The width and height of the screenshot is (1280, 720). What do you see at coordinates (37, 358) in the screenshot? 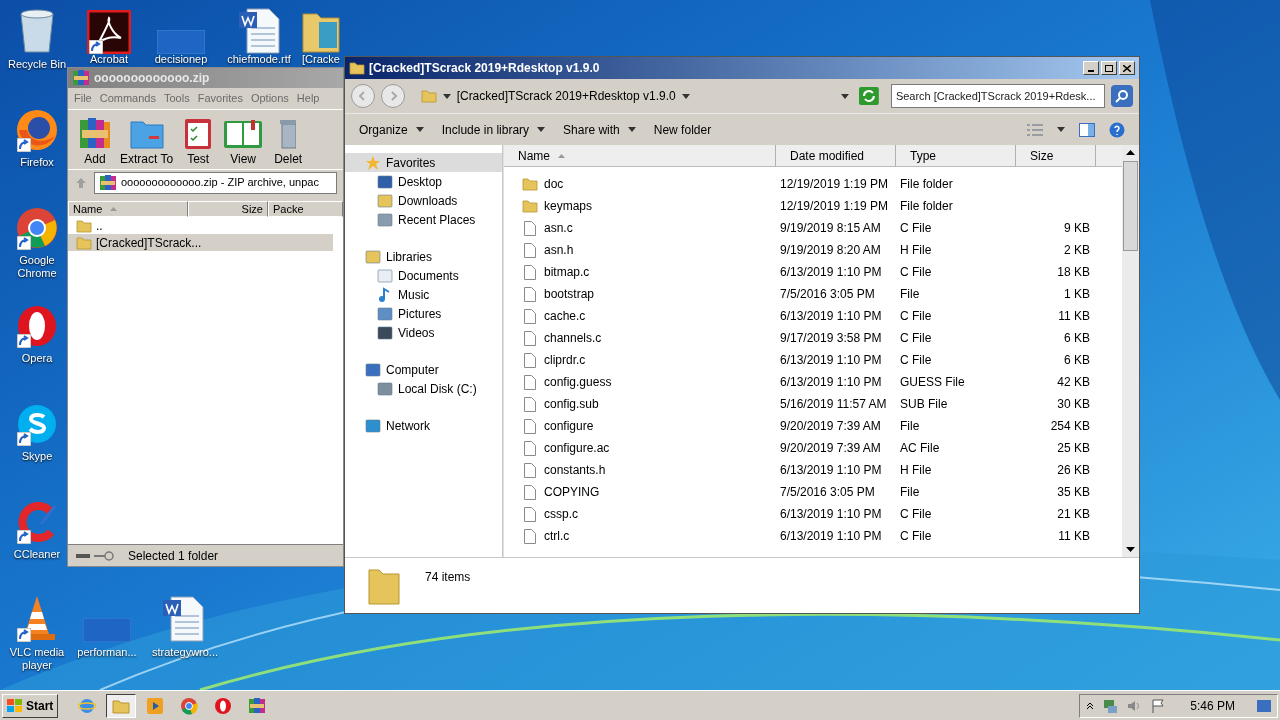
I see `desktop-icon-label: Opera` at bounding box center [37, 358].